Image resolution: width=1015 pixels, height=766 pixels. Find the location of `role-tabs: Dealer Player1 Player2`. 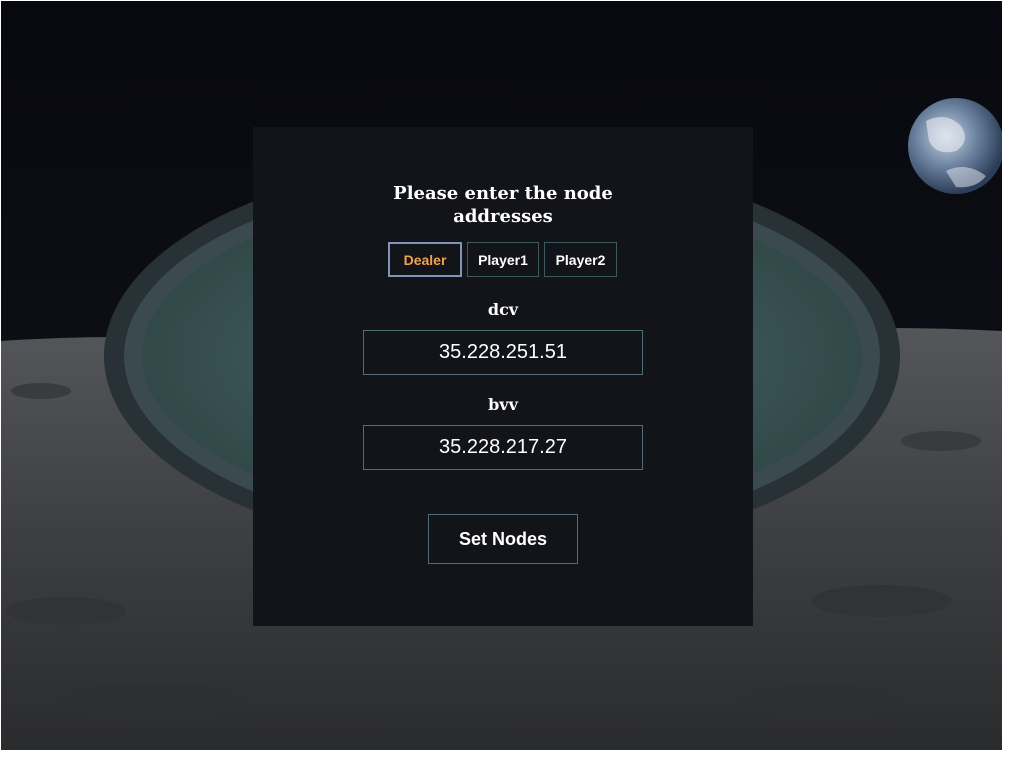

role-tabs: Dealer Player1 Player2 is located at coordinates (502, 259).